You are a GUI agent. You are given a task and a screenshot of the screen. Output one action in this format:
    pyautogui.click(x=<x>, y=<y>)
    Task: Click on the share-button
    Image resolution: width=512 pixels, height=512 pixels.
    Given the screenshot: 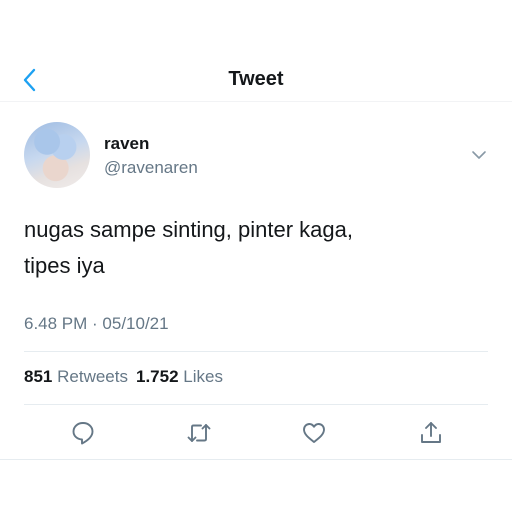 What is the action you would take?
    pyautogui.click(x=431, y=433)
    